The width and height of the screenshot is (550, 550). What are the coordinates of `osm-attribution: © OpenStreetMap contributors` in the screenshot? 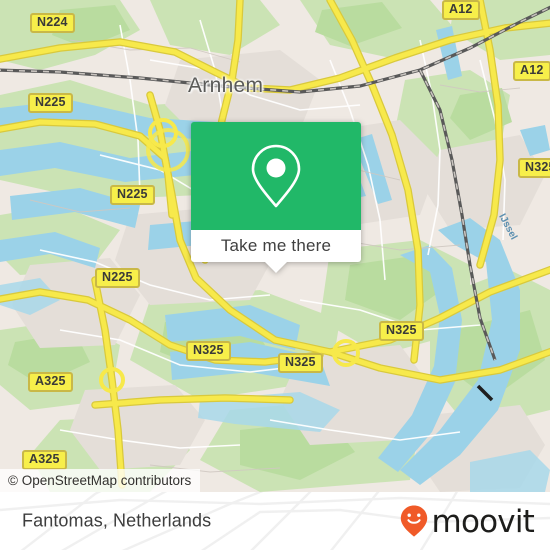 It's located at (100, 480).